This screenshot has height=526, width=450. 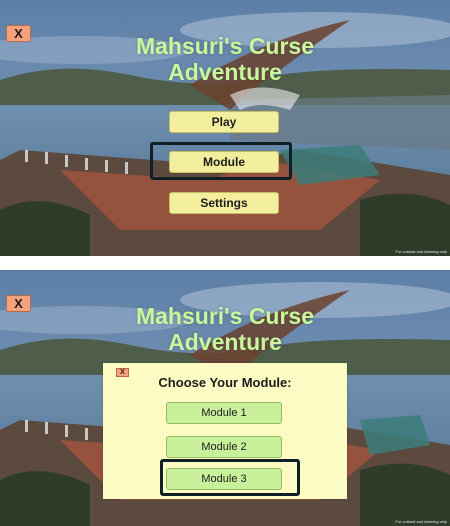 What do you see at coordinates (225, 382) in the screenshot?
I see `dialog-heading: Choose Your Module:` at bounding box center [225, 382].